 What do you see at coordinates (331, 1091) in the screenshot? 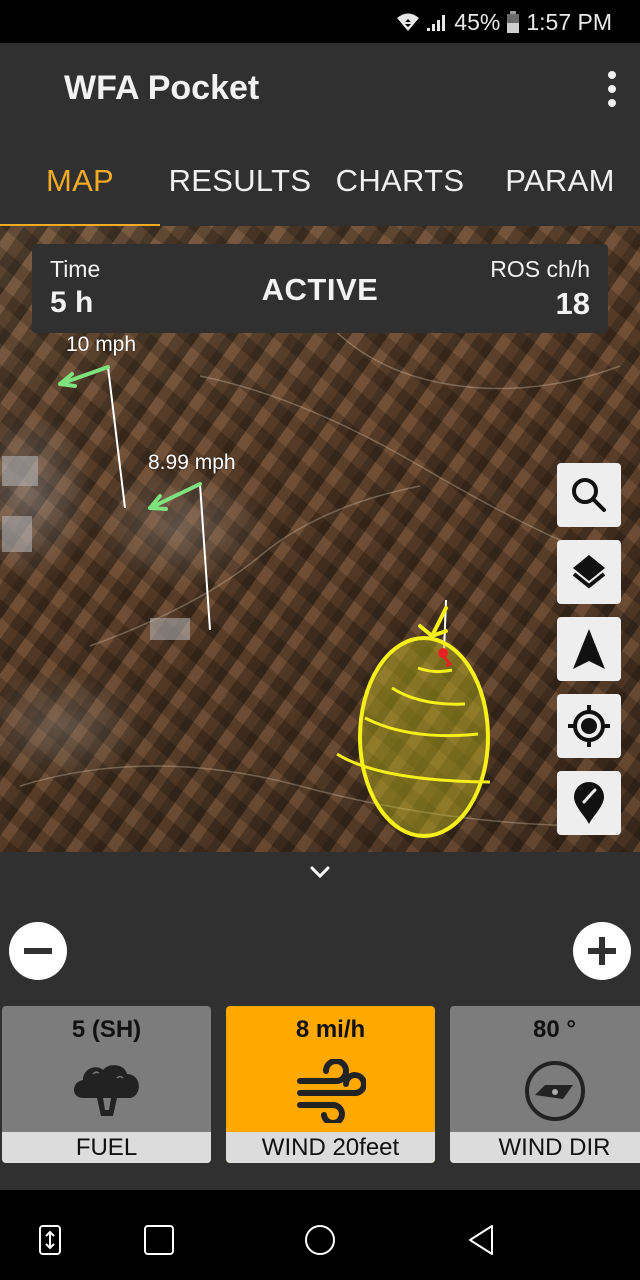
I see `wind-icon` at bounding box center [331, 1091].